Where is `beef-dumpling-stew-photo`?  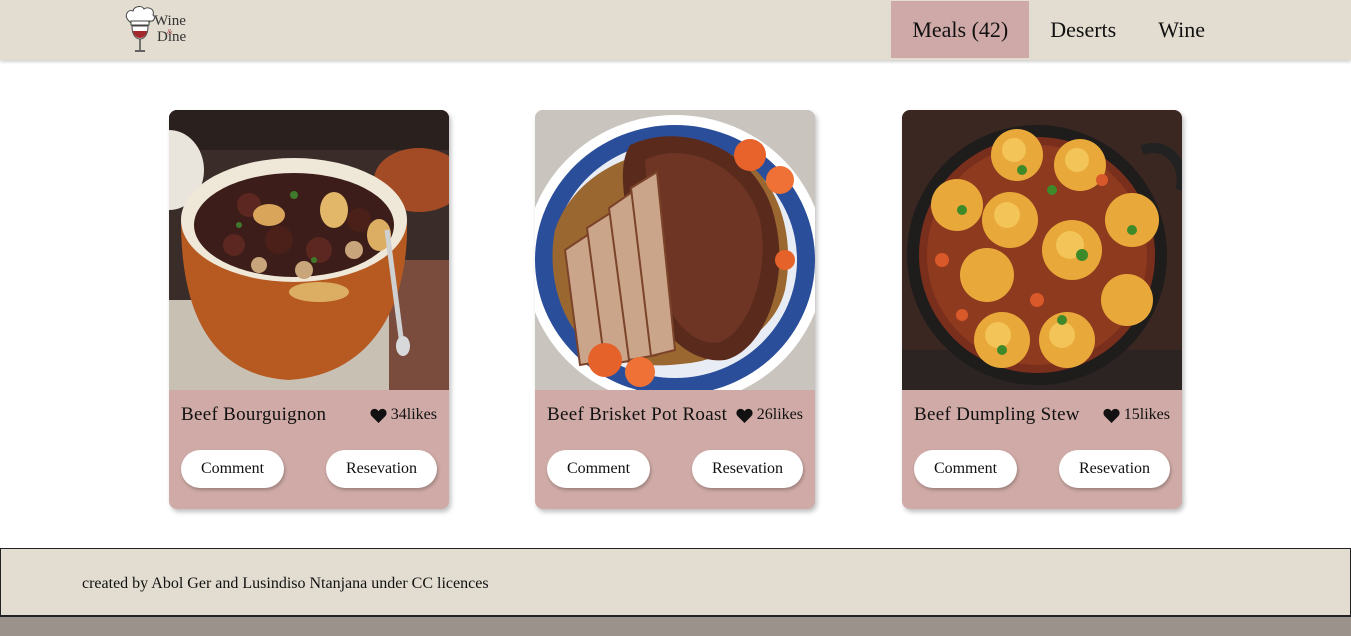
beef-dumpling-stew-photo is located at coordinates (1042, 250).